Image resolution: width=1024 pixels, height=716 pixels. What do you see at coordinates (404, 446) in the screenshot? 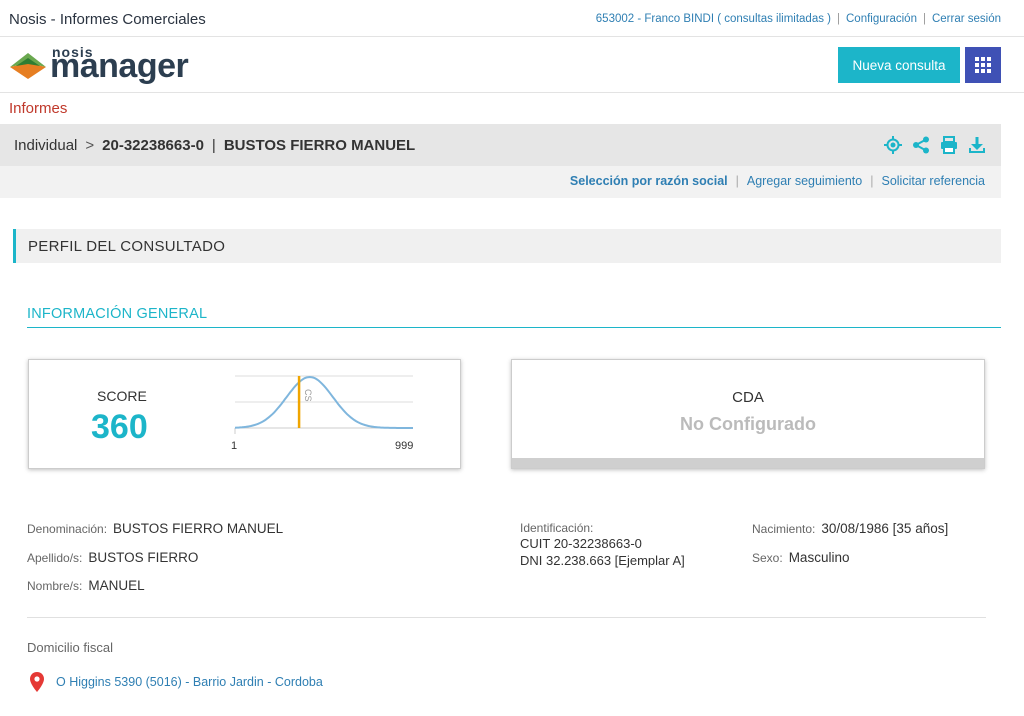
I see `score-max-label: 999` at bounding box center [404, 446].